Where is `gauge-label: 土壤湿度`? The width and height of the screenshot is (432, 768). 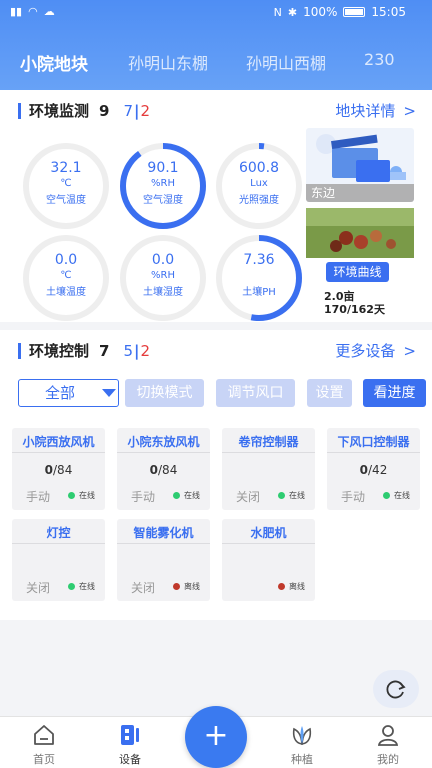 gauge-label: 土壤湿度 is located at coordinates (163, 292).